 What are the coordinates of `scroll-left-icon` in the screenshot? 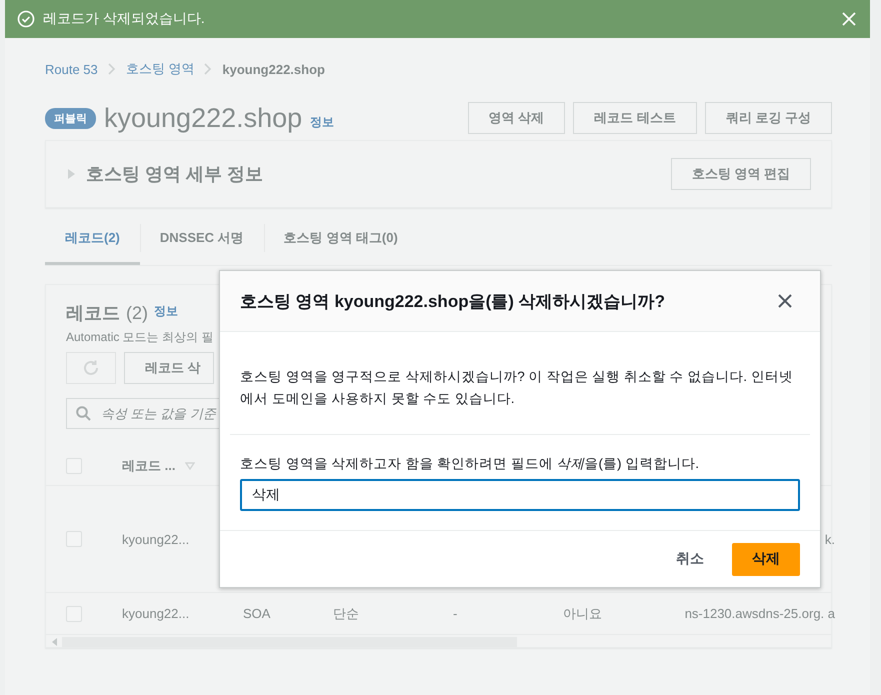 It's located at (55, 642).